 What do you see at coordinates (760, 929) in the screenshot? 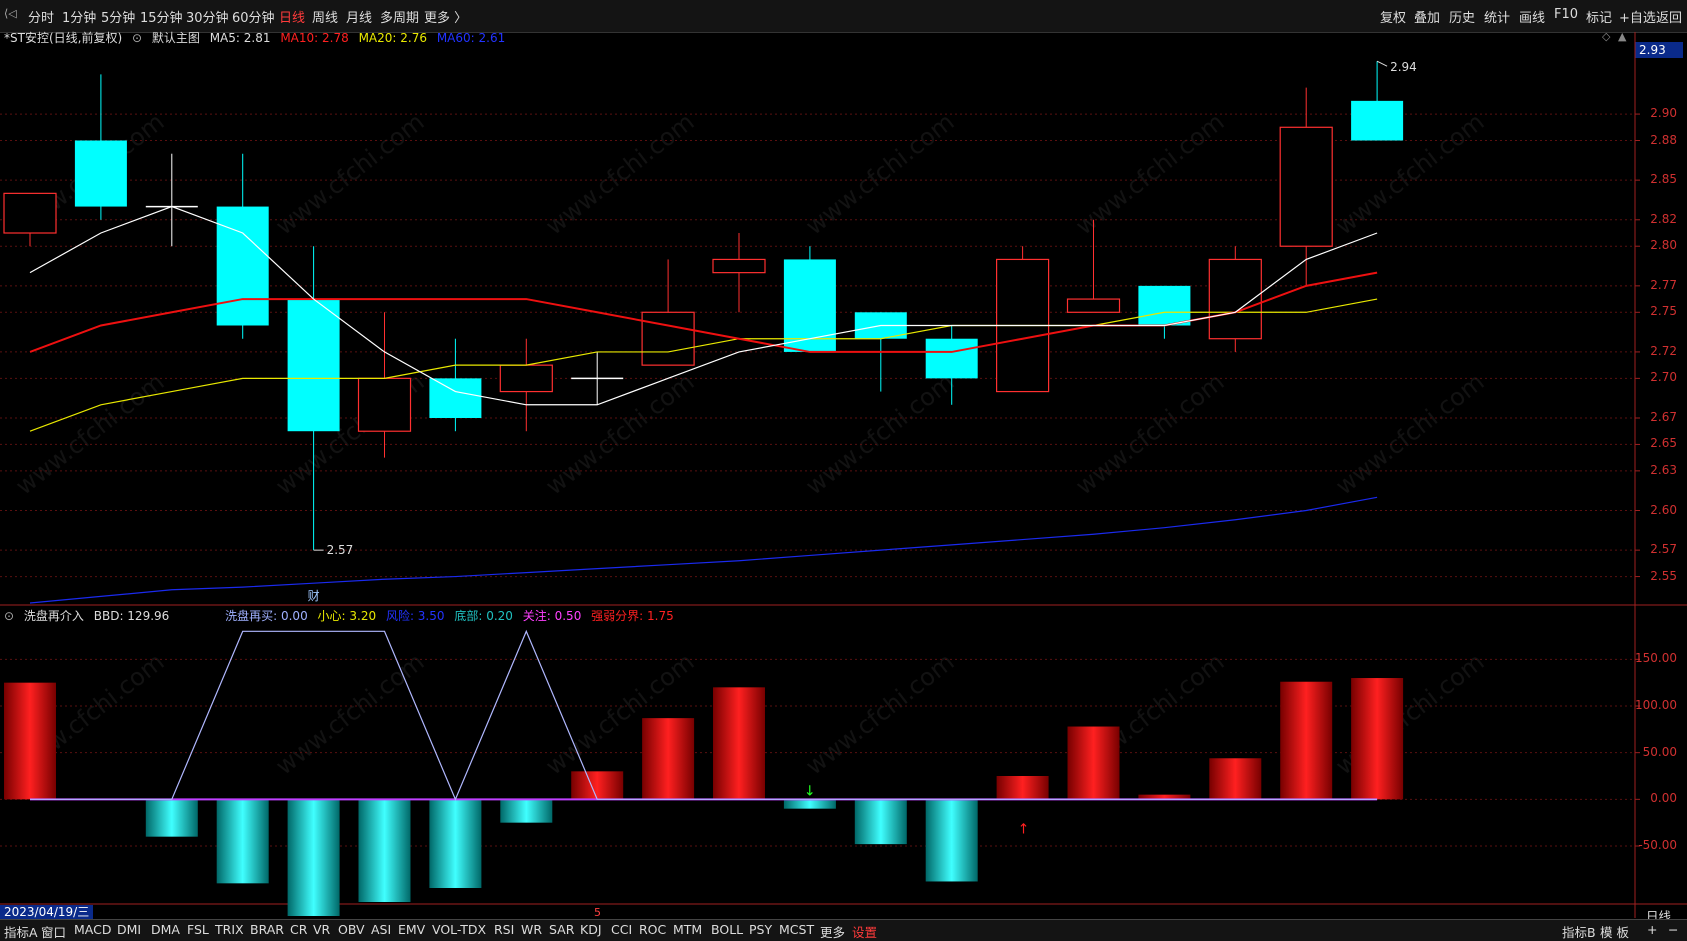
I see `tab-psy: PSY` at bounding box center [760, 929].